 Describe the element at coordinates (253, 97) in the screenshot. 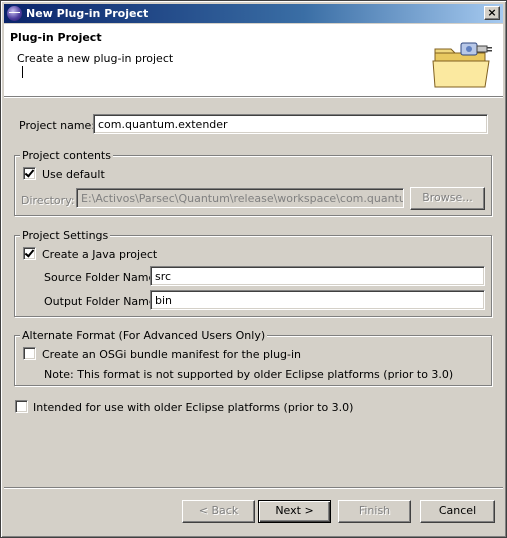

I see `banner-divider` at that location.